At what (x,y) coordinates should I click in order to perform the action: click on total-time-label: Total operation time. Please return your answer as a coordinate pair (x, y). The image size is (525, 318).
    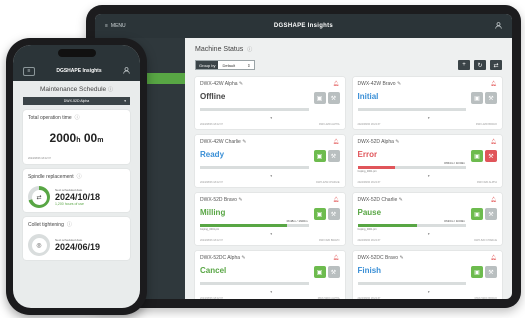
    Looking at the image, I should click on (50, 117).